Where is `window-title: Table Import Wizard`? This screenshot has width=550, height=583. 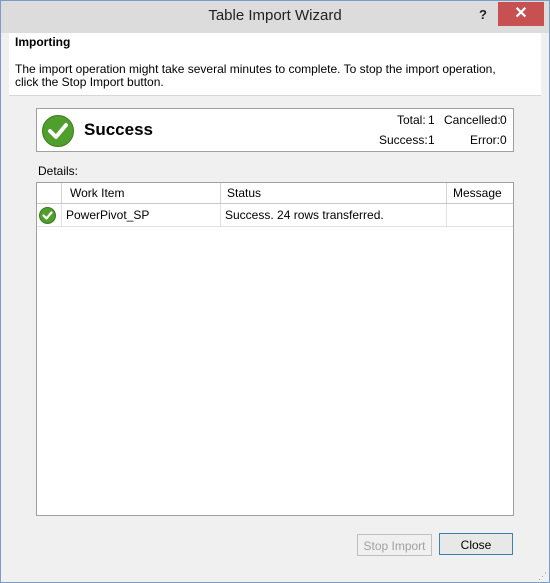
window-title: Table Import Wizard is located at coordinates (275, 15).